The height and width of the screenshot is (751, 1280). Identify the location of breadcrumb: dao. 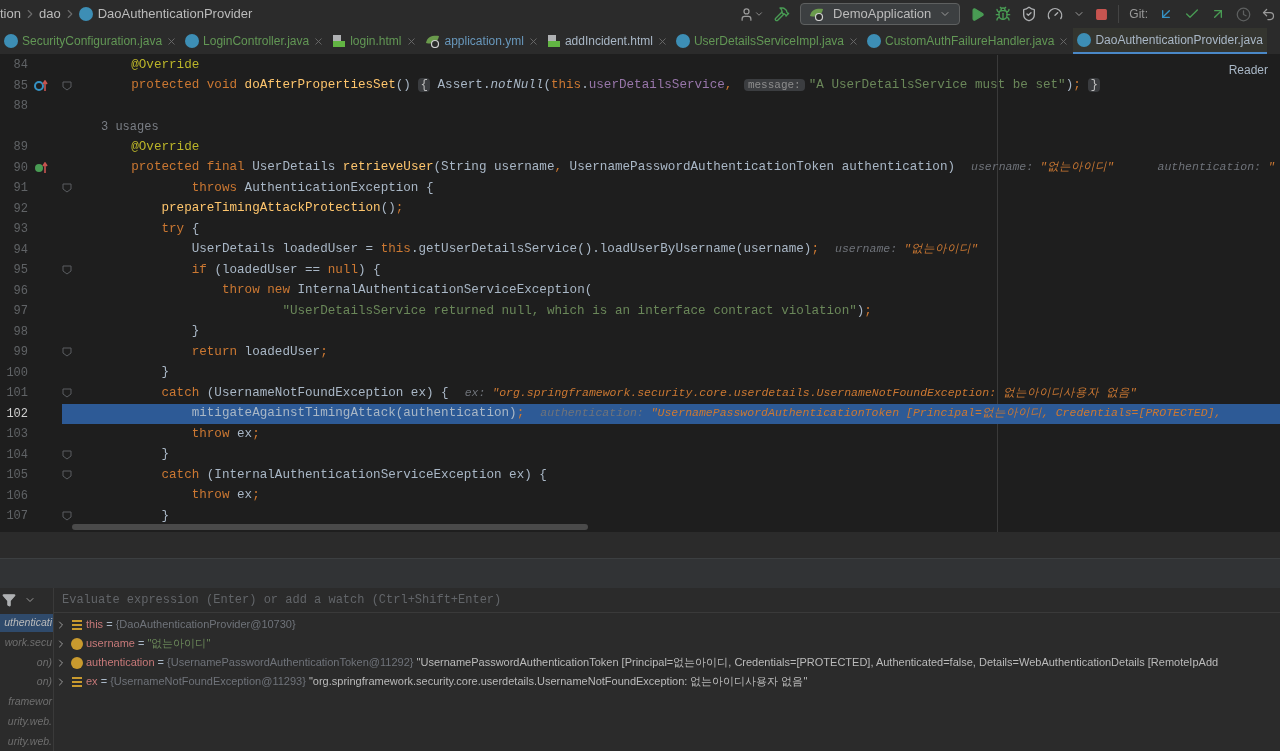
(49, 14).